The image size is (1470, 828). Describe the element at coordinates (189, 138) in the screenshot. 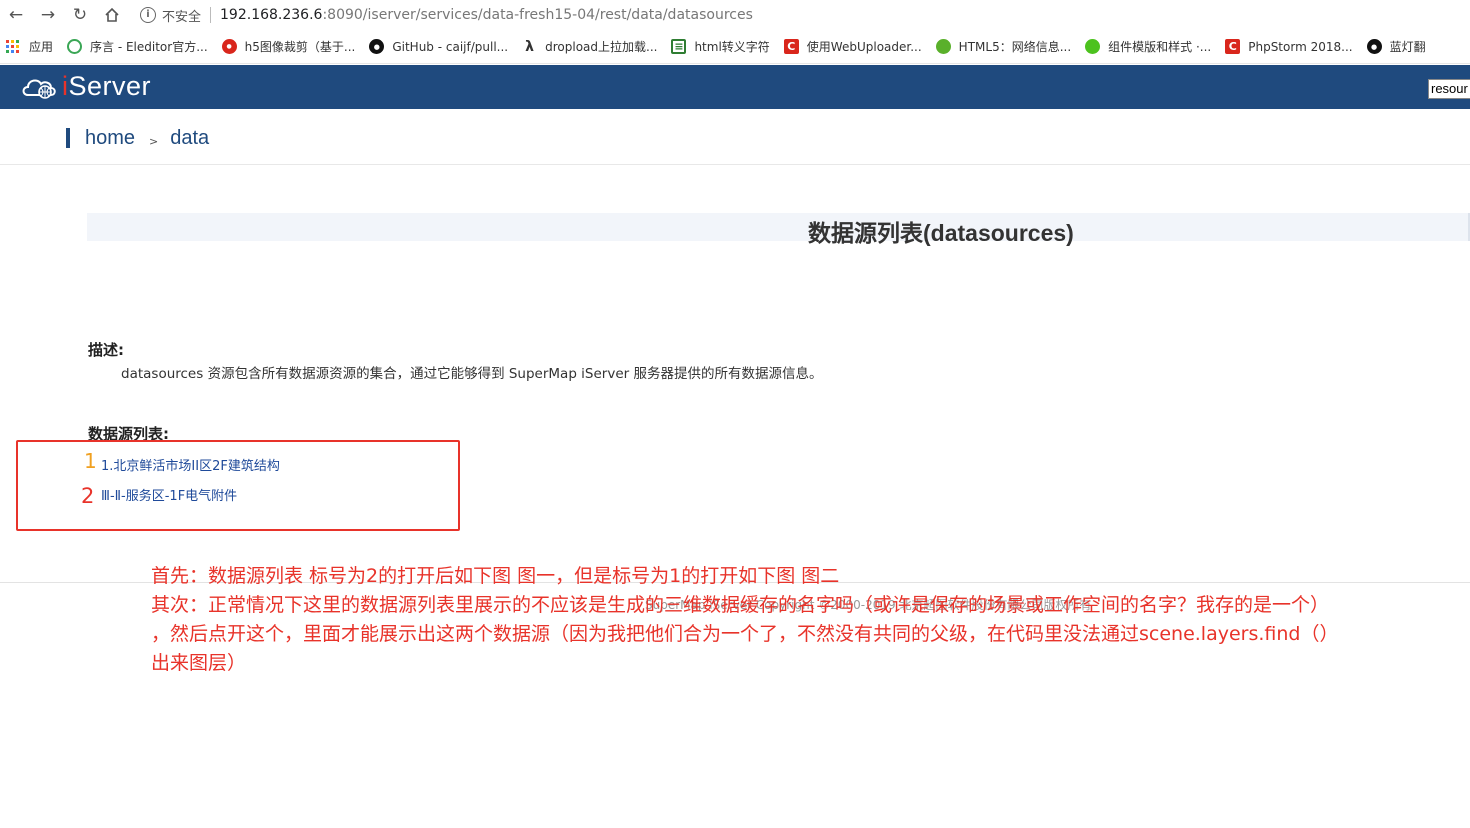

I see `breadcrumb-data-link: data` at that location.